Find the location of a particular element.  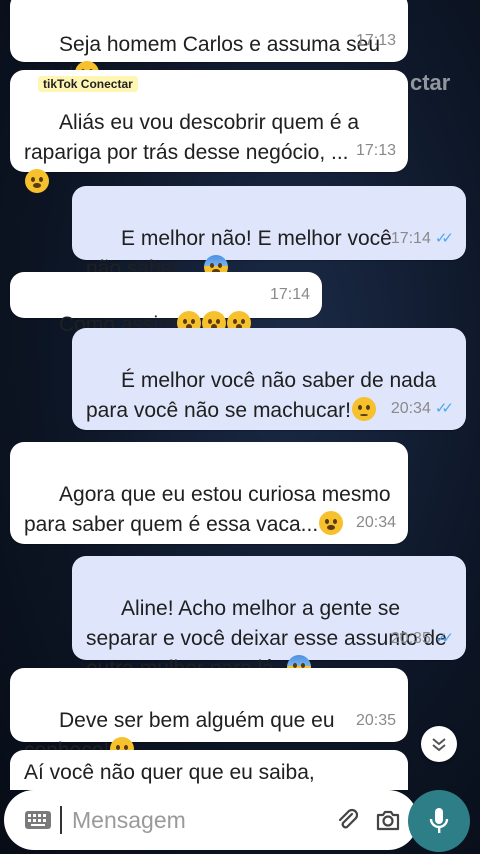

microphone-button is located at coordinates (439, 821).